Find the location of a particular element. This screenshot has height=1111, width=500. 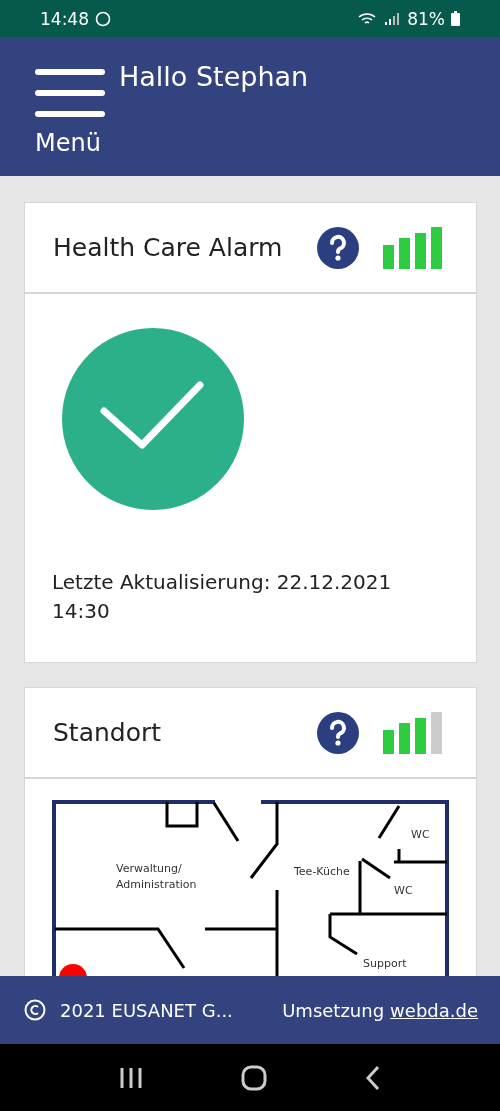

menu-label: Menü is located at coordinates (68, 143).